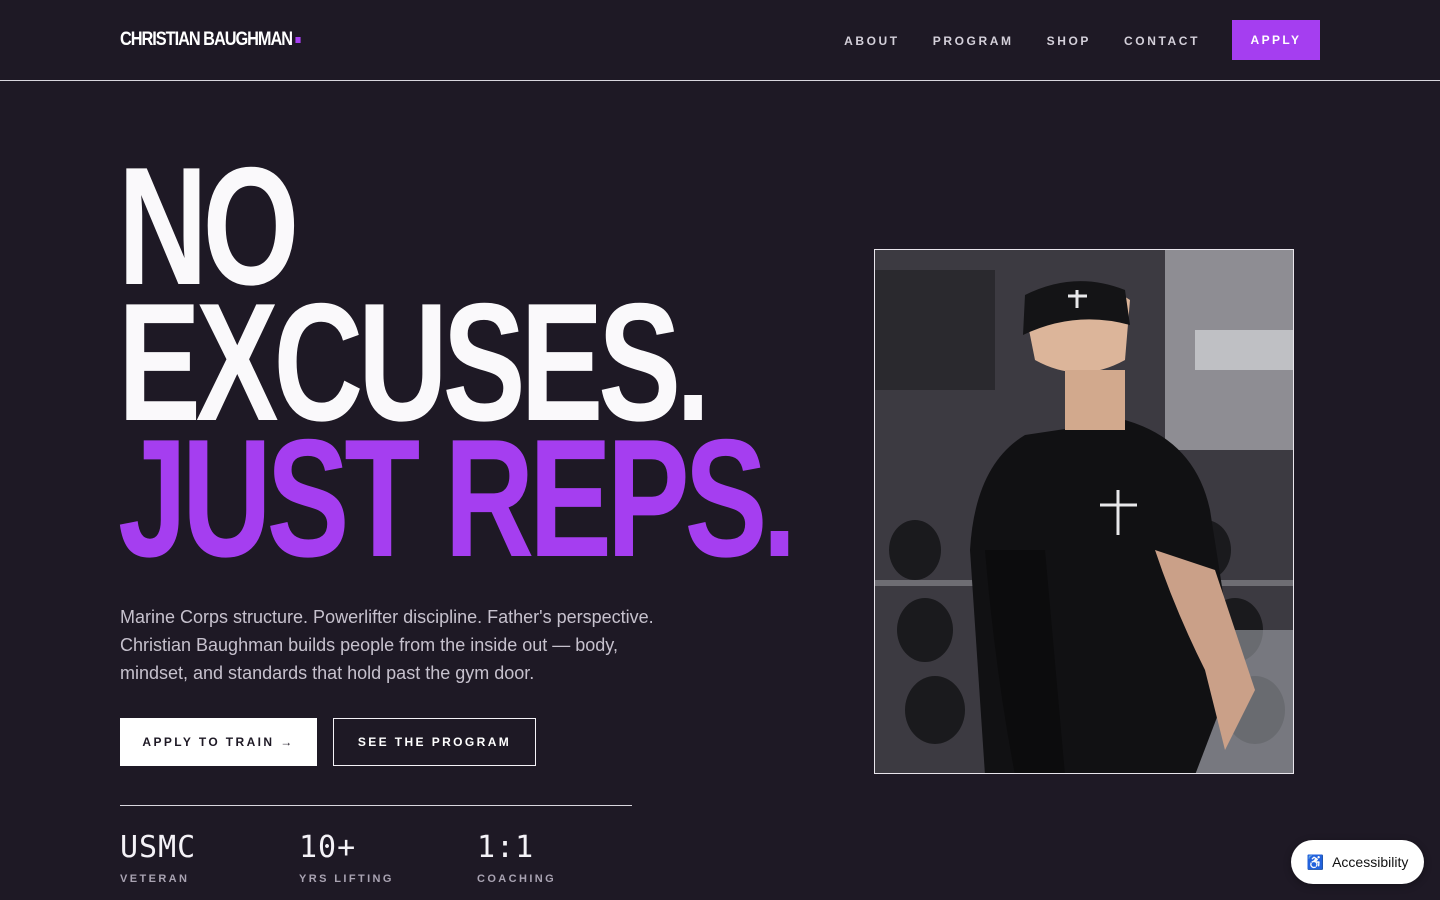 The image size is (1440, 900). What do you see at coordinates (218, 742) in the screenshot?
I see `apply-to-train-button: APPLY TO TRAIN →` at bounding box center [218, 742].